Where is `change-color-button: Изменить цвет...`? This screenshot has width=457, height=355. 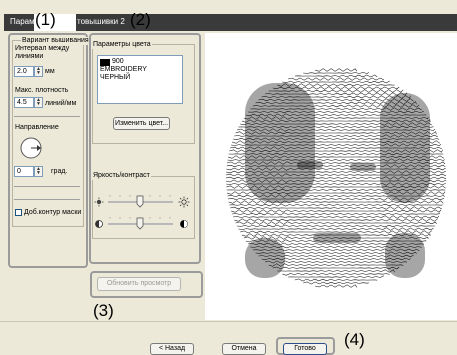 change-color-button: Изменить цвет... is located at coordinates (141, 123).